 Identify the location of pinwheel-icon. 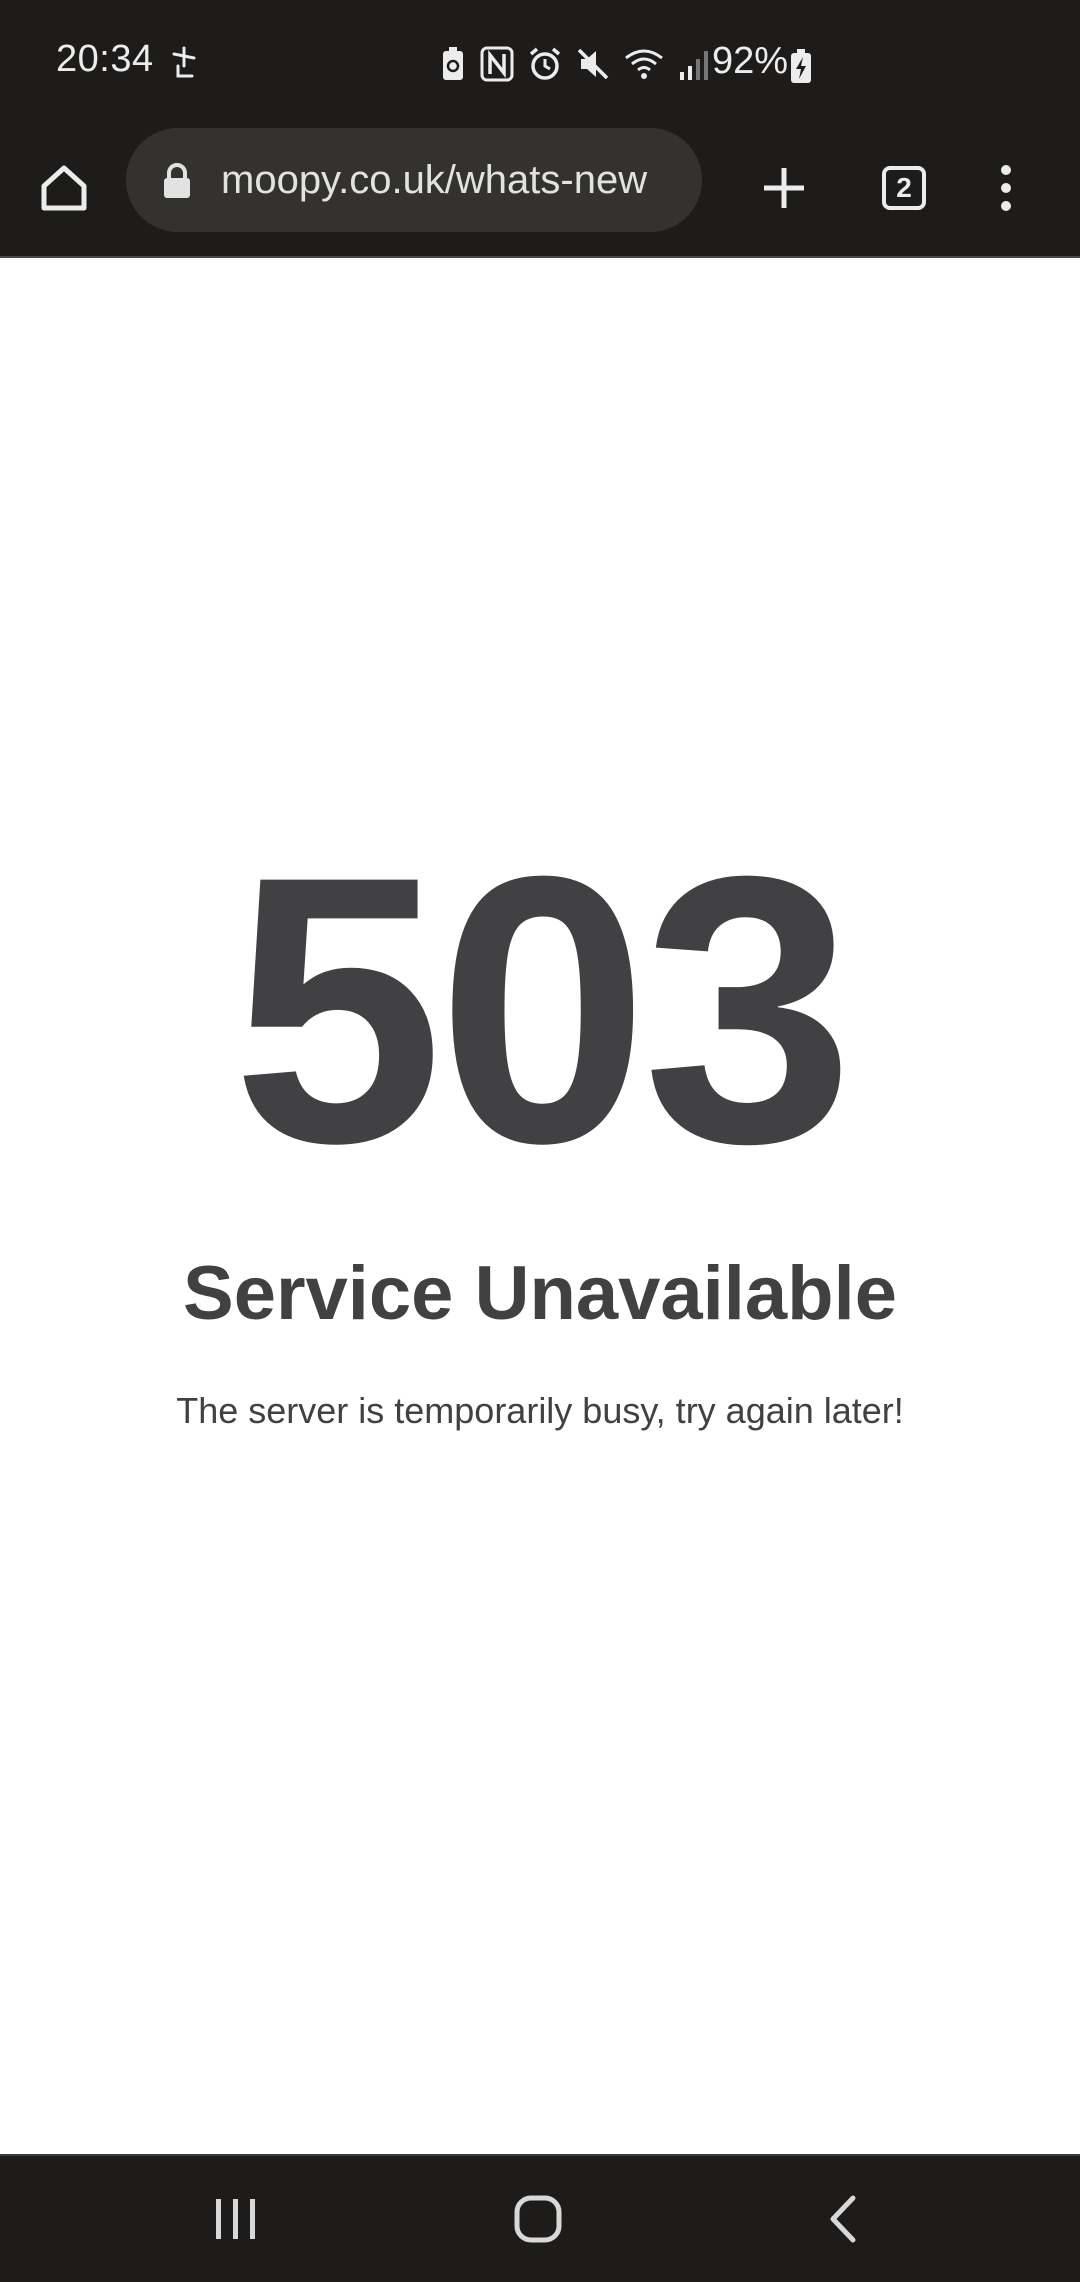
(184, 62).